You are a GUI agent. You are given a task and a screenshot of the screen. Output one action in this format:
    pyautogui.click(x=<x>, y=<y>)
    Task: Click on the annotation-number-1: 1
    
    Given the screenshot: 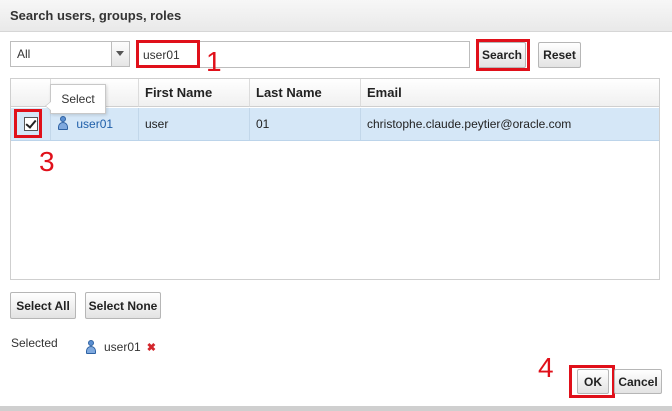 What is the action you would take?
    pyautogui.click(x=214, y=61)
    